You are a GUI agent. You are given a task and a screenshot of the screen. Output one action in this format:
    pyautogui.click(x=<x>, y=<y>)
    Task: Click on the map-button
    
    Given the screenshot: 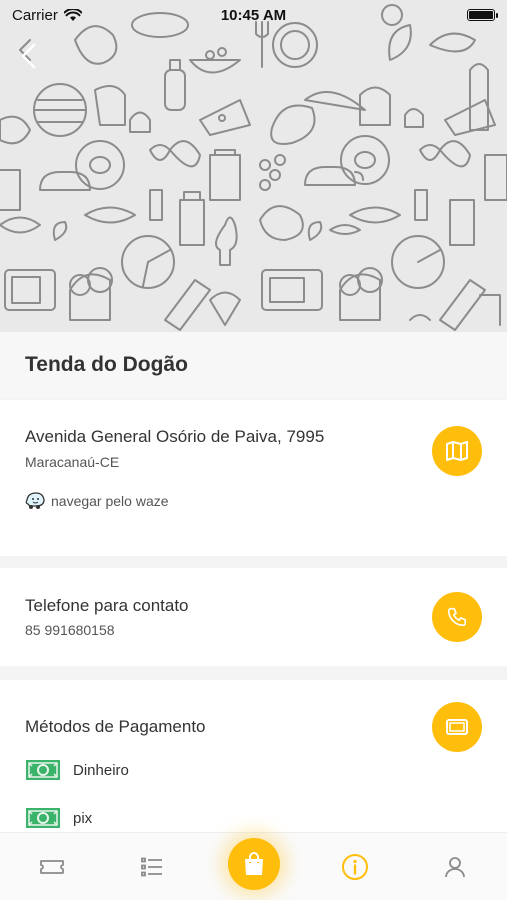 What is the action you would take?
    pyautogui.click(x=457, y=451)
    